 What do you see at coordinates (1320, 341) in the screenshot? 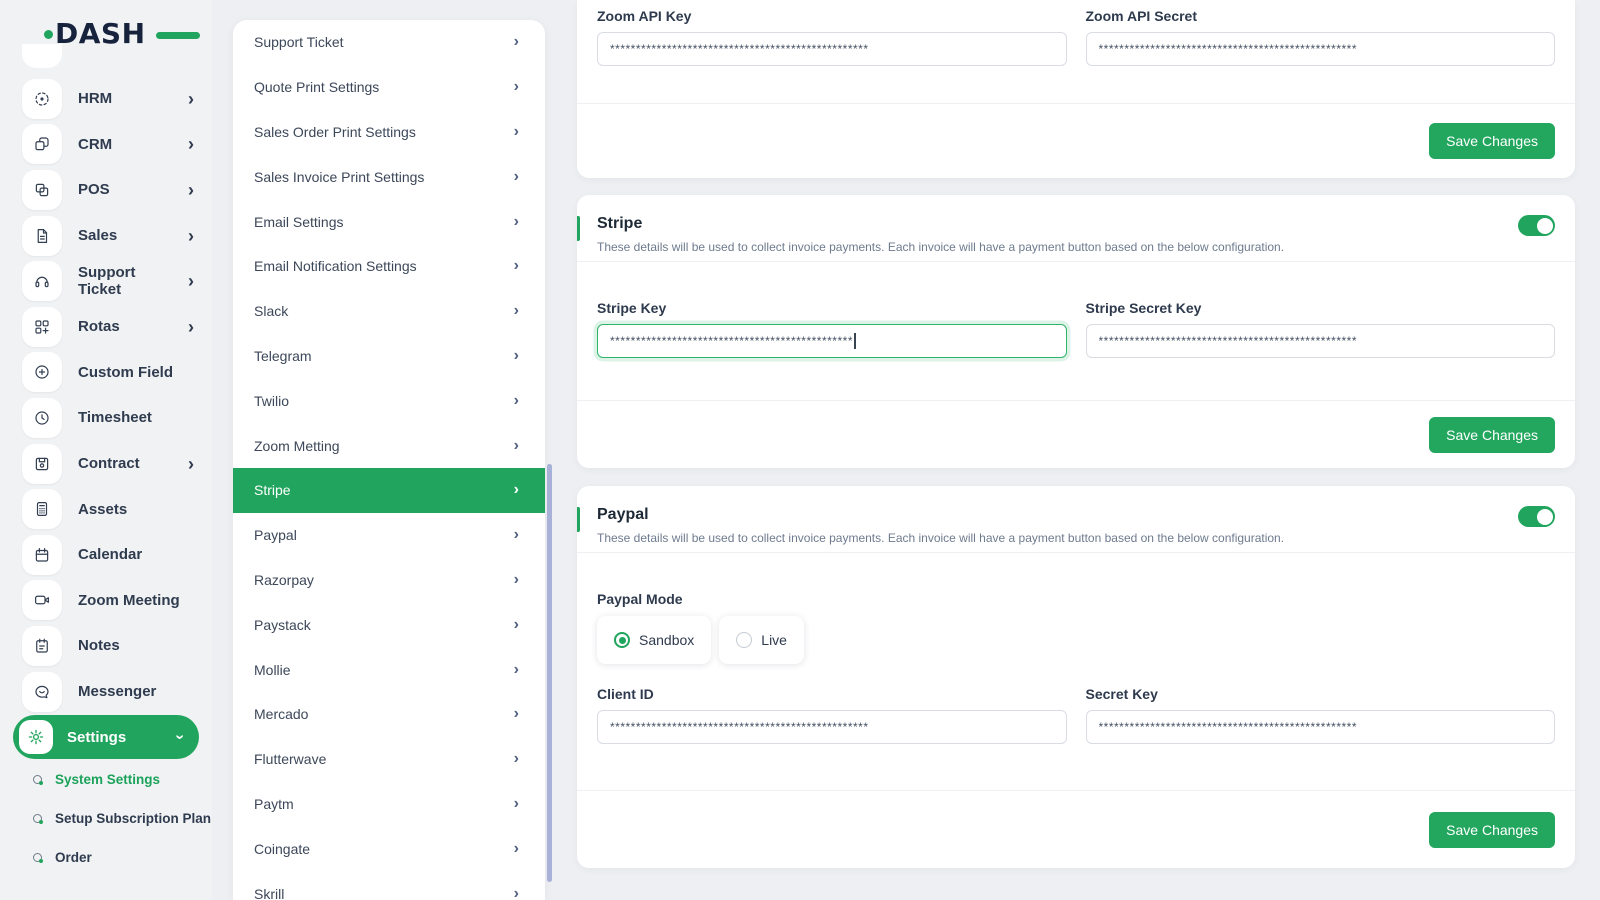
I see `stripe-secret-key-input` at bounding box center [1320, 341].